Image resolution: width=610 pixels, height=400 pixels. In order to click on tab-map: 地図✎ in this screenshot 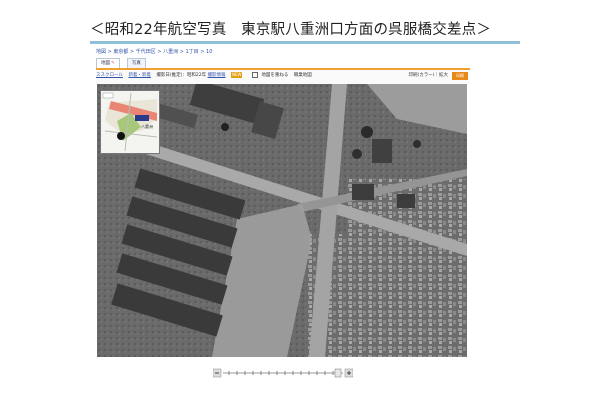, I will do `click(108, 63)`.